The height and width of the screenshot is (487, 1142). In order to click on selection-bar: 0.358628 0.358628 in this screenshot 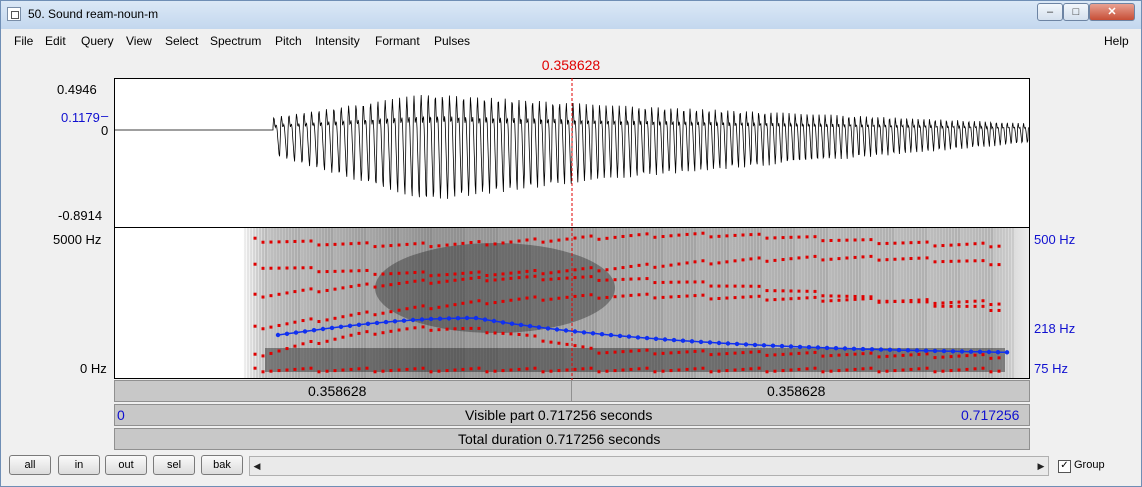, I will do `click(572, 391)`.